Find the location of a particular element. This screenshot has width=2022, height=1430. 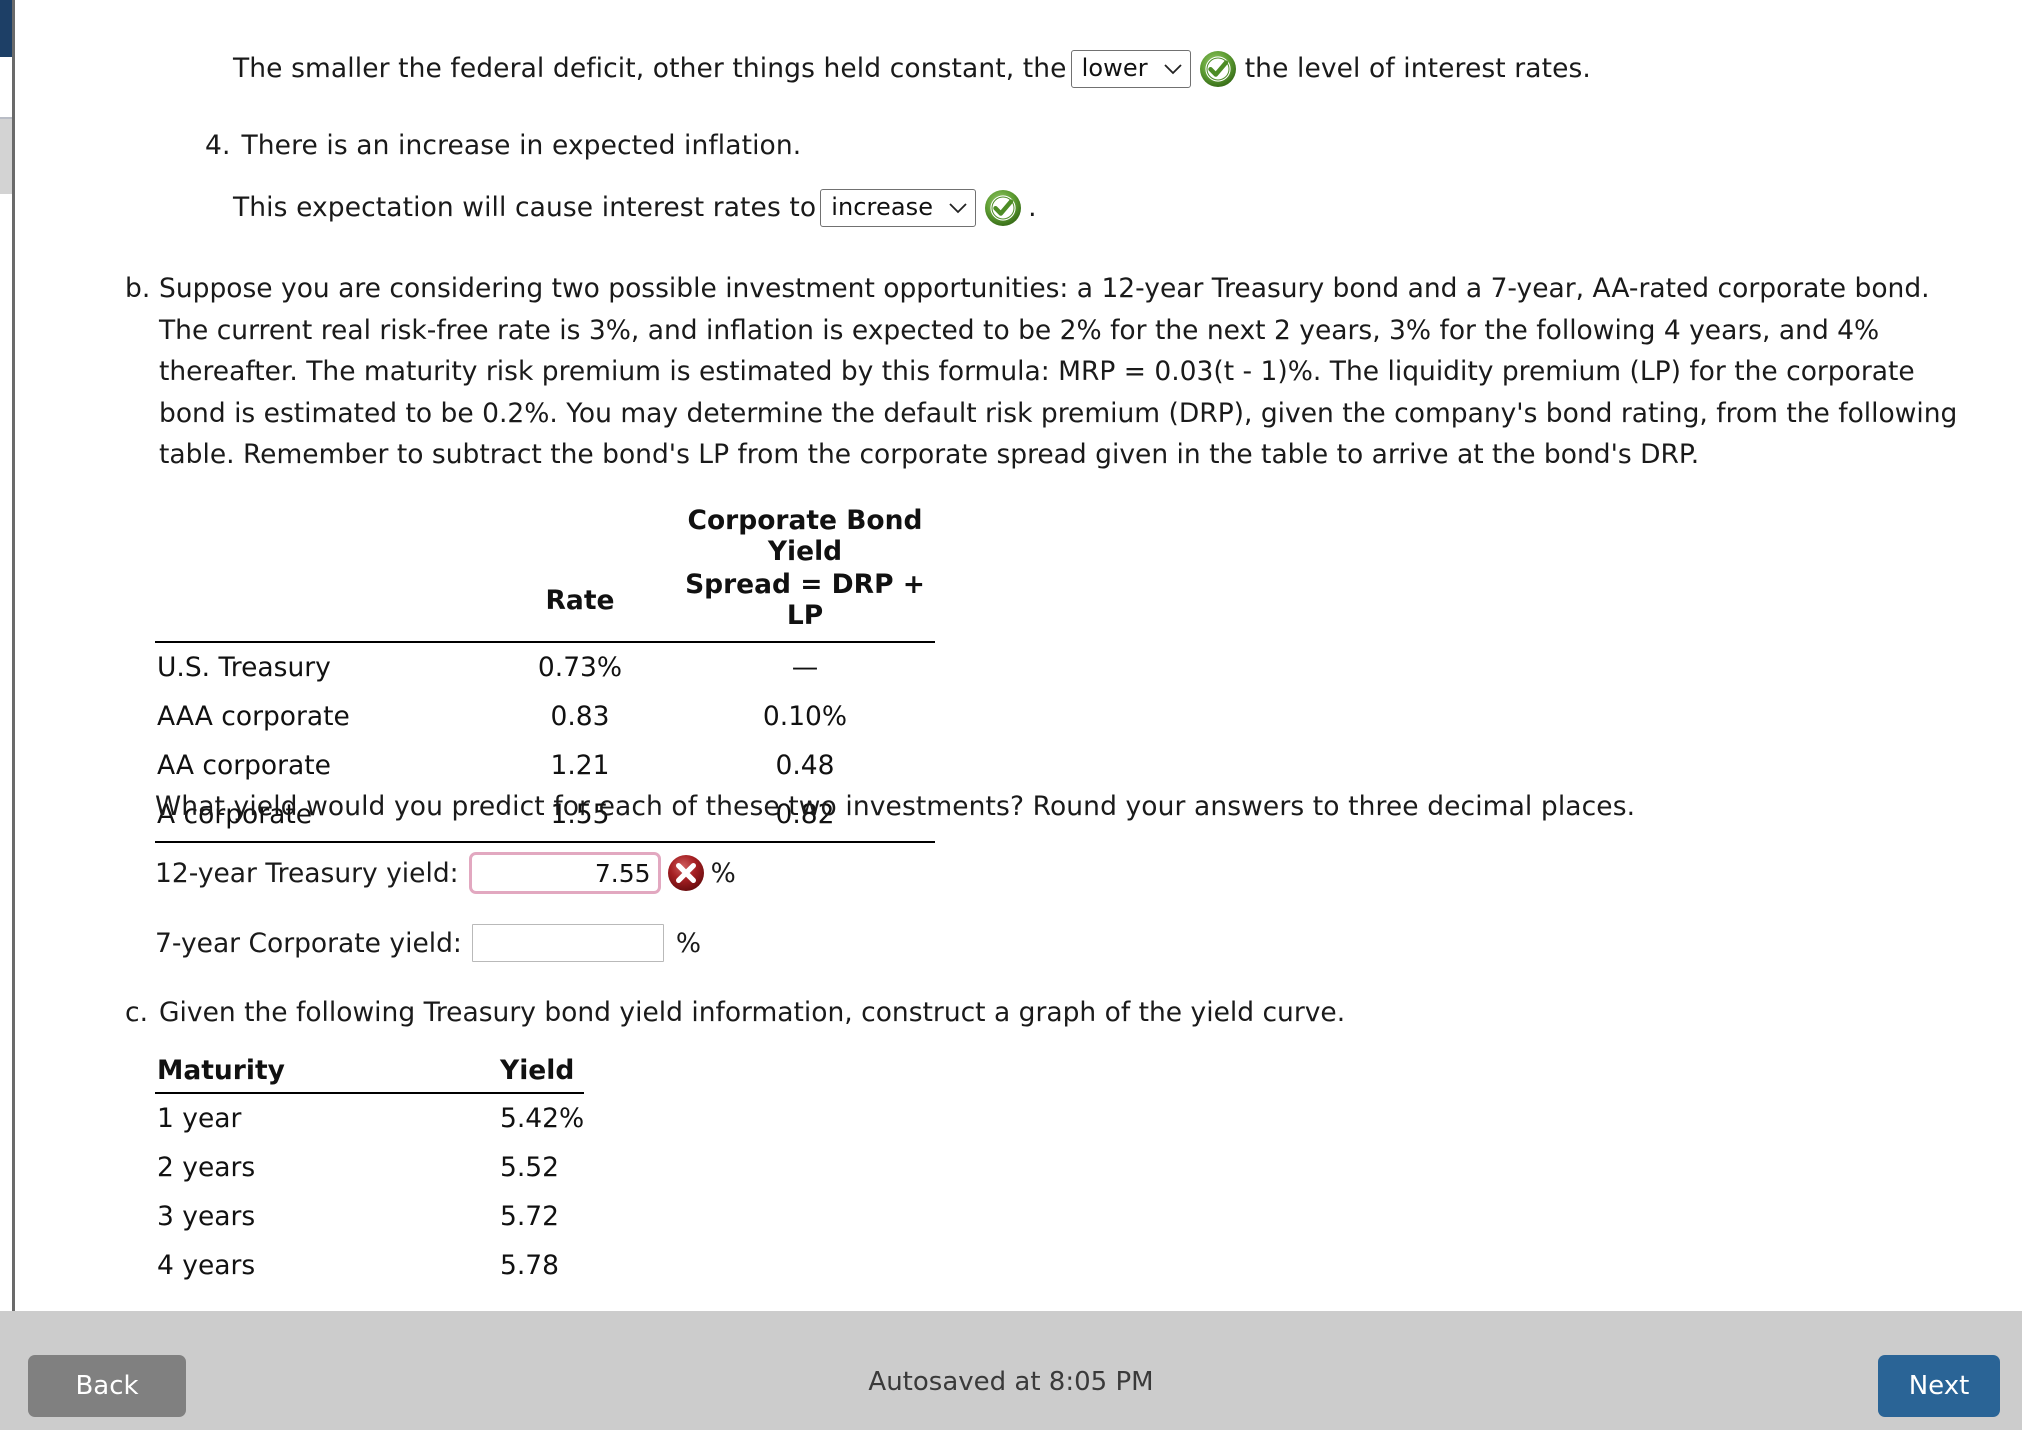

bond-table-col-1: Rate is located at coordinates (580, 606).